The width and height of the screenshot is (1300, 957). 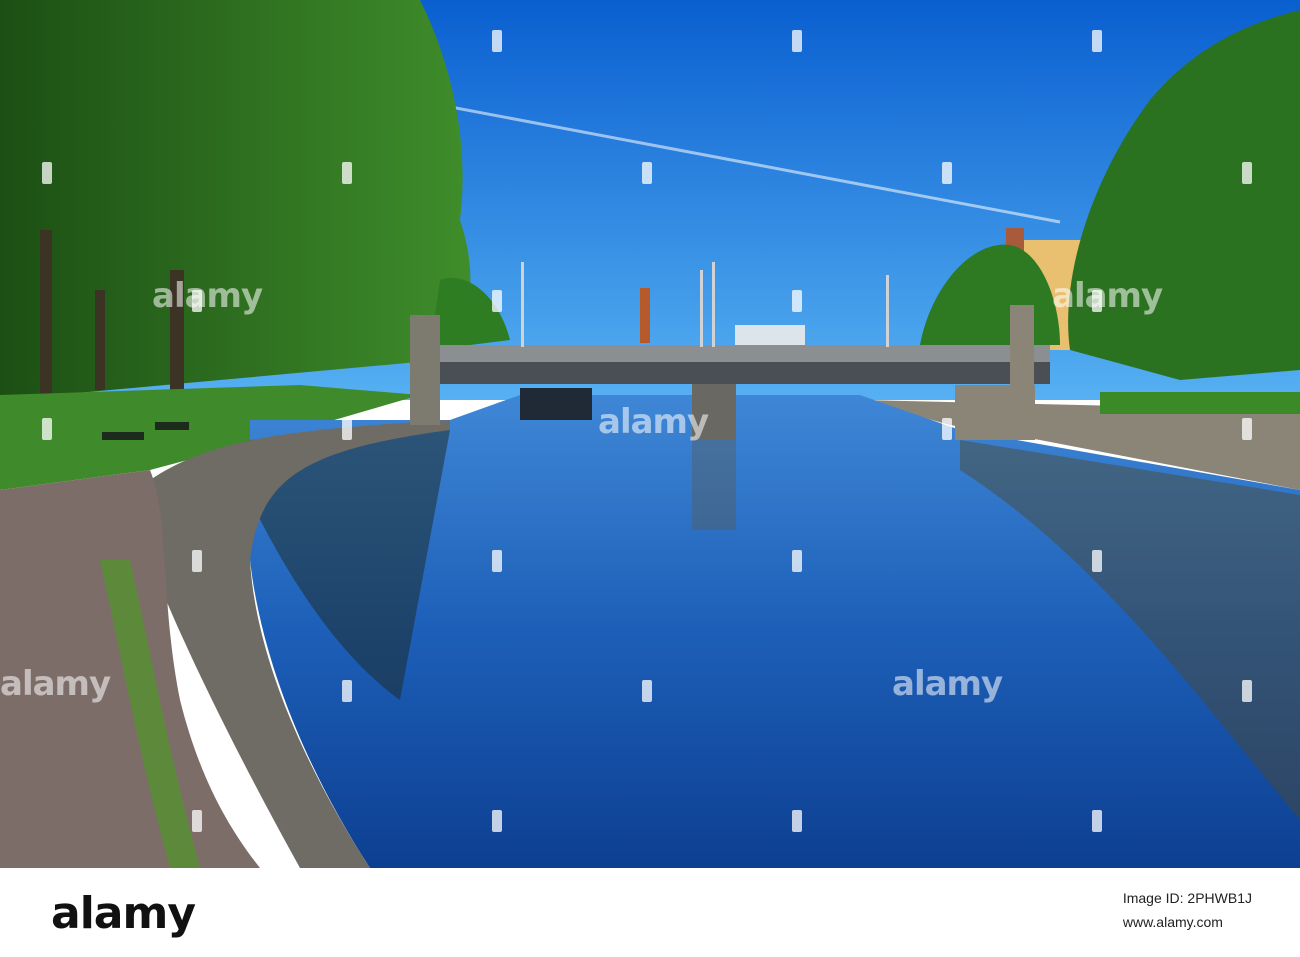 What do you see at coordinates (556, 404) in the screenshot?
I see `moored-boat` at bounding box center [556, 404].